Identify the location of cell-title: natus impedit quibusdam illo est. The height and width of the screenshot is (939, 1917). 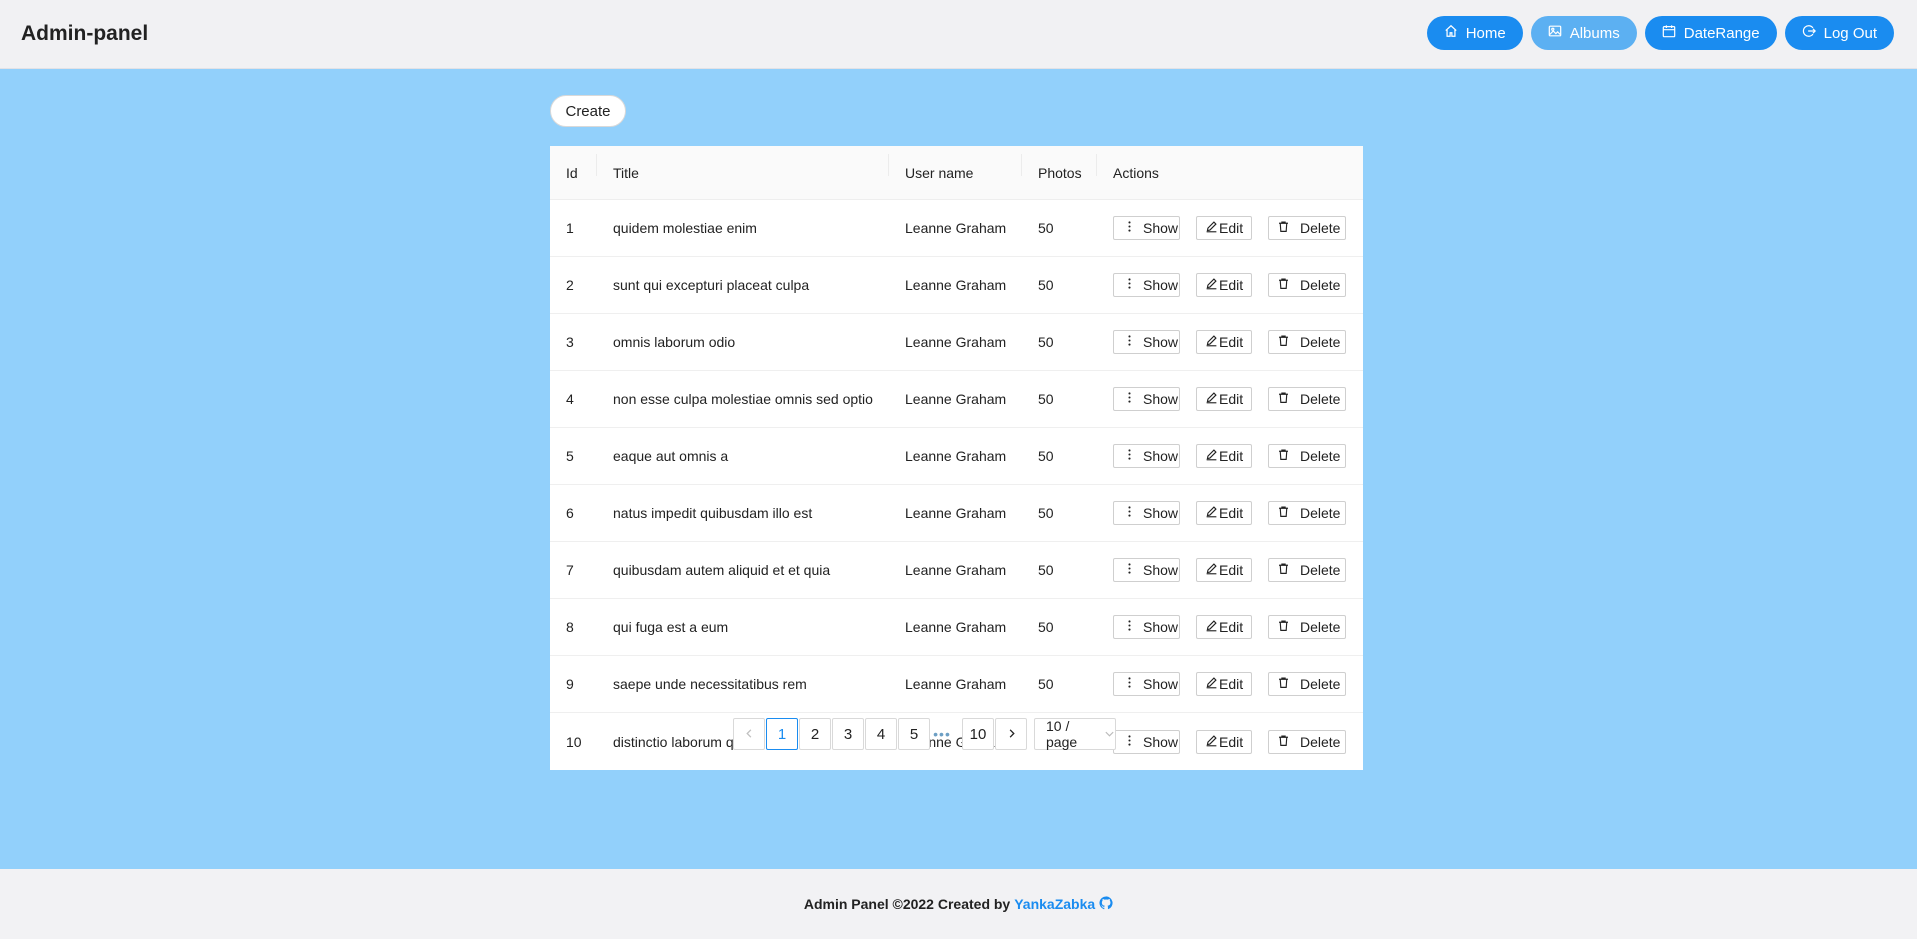
(713, 513).